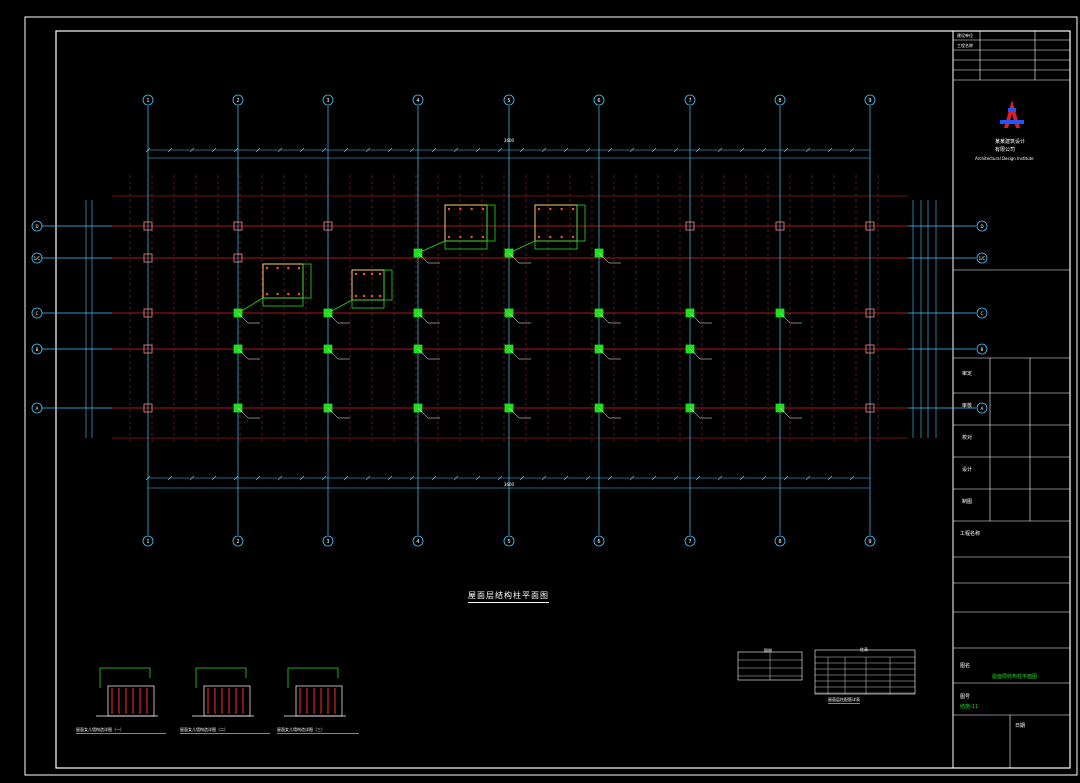 The height and width of the screenshot is (783, 1080). What do you see at coordinates (327, 101) in the screenshot?
I see `axis-label: 3` at bounding box center [327, 101].